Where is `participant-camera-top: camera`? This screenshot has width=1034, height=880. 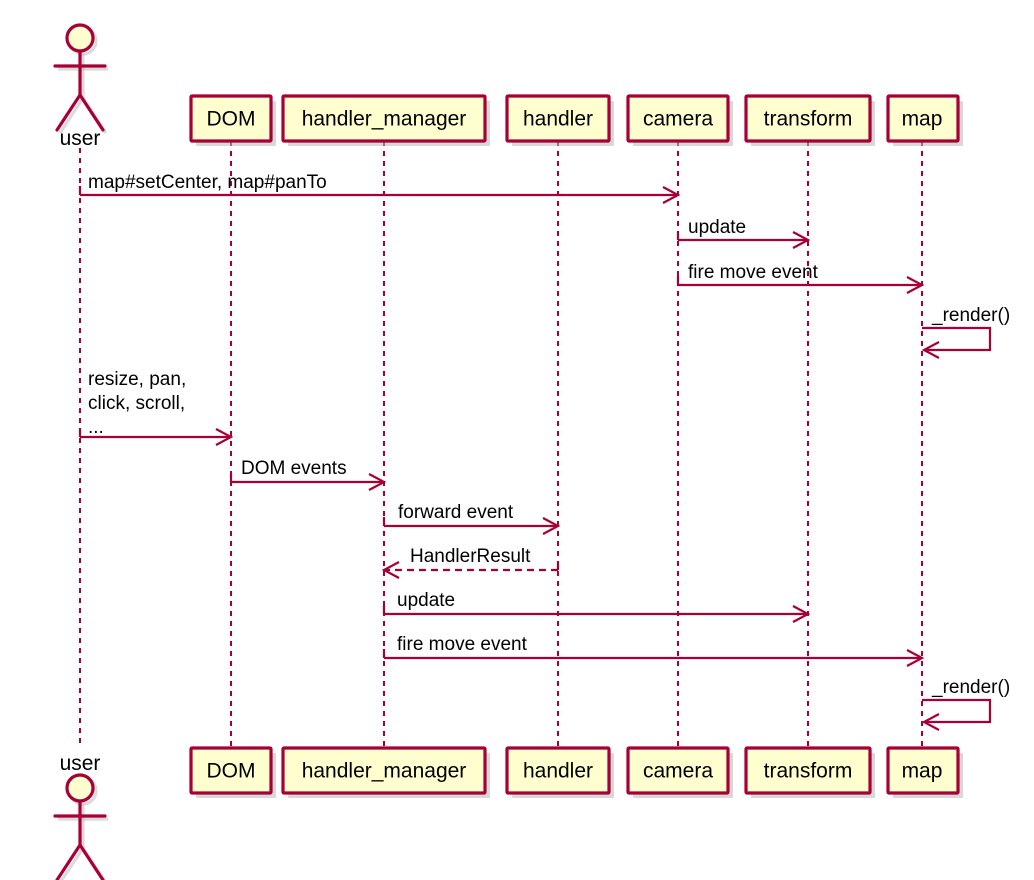 participant-camera-top: camera is located at coordinates (679, 120).